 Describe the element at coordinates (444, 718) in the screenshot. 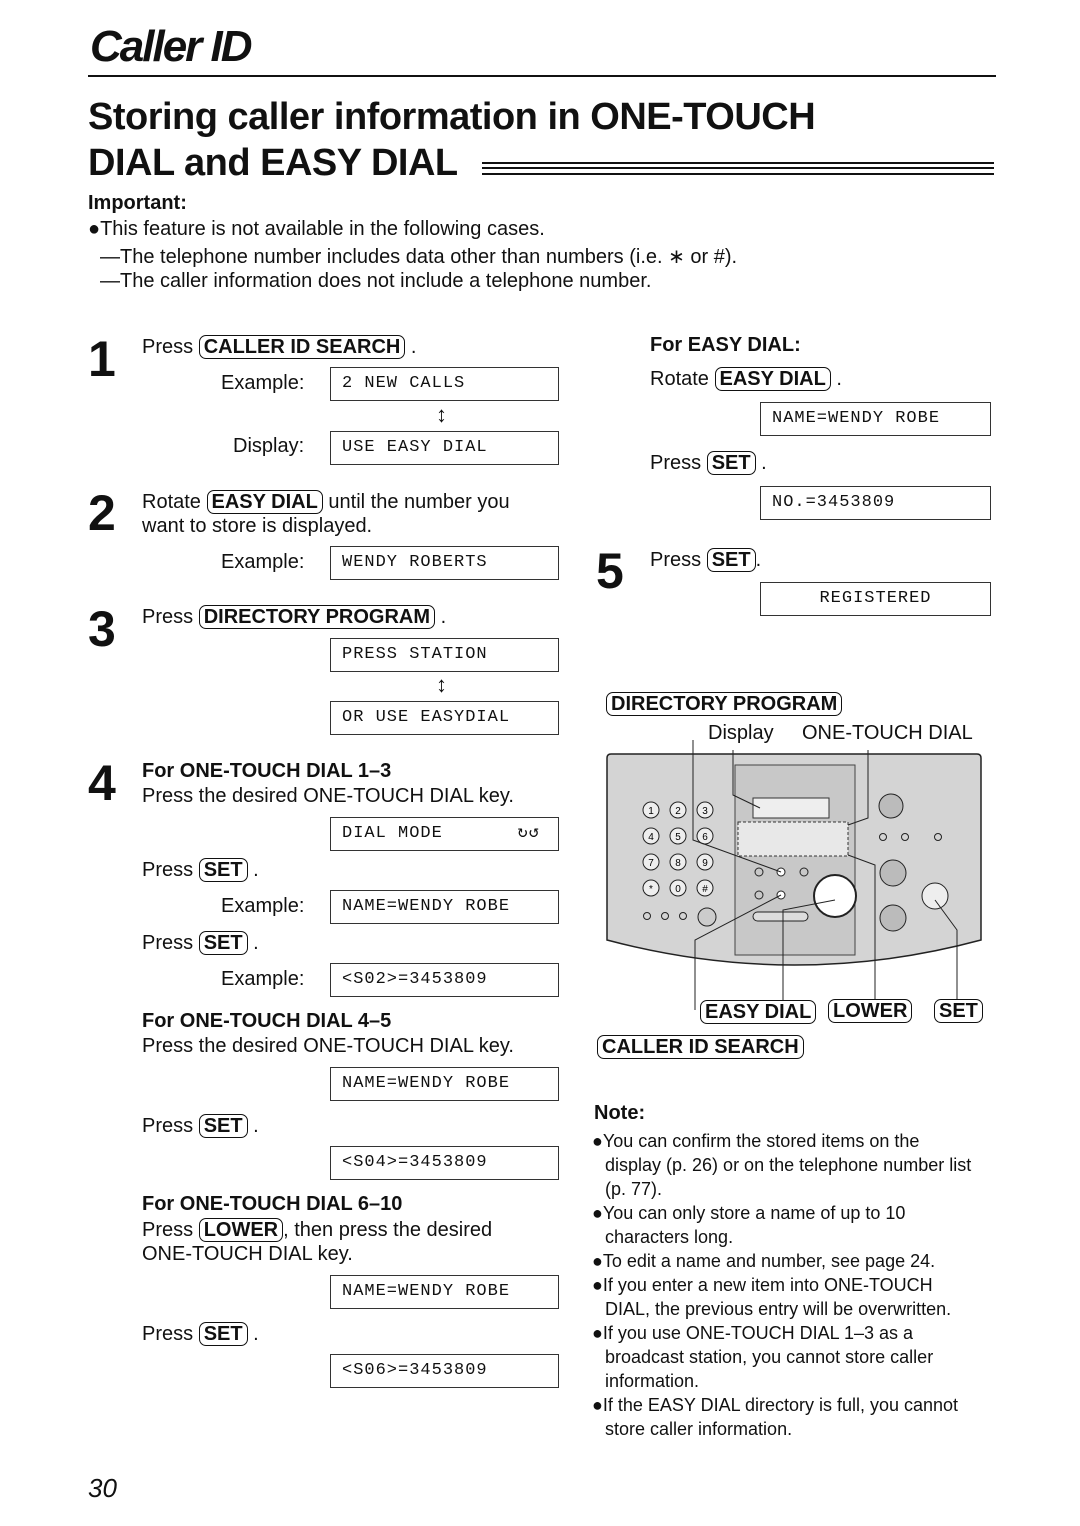

I see `lcd-display: OR USE EASYDIAL` at that location.